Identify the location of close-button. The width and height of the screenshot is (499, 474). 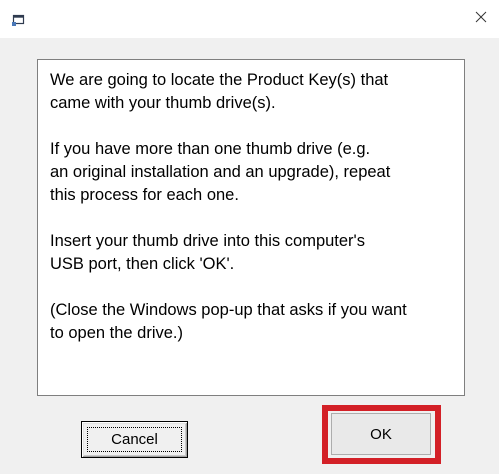
(481, 19).